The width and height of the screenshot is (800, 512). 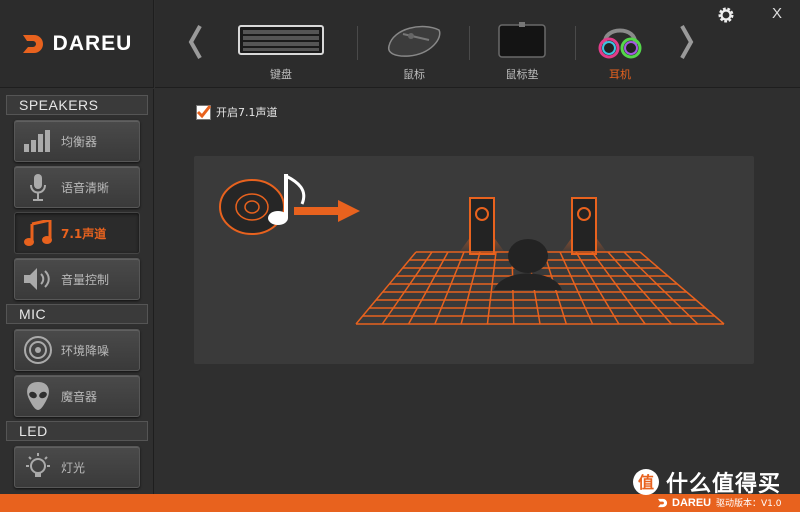 What do you see at coordinates (482, 226) in the screenshot?
I see `speaker-left-icon` at bounding box center [482, 226].